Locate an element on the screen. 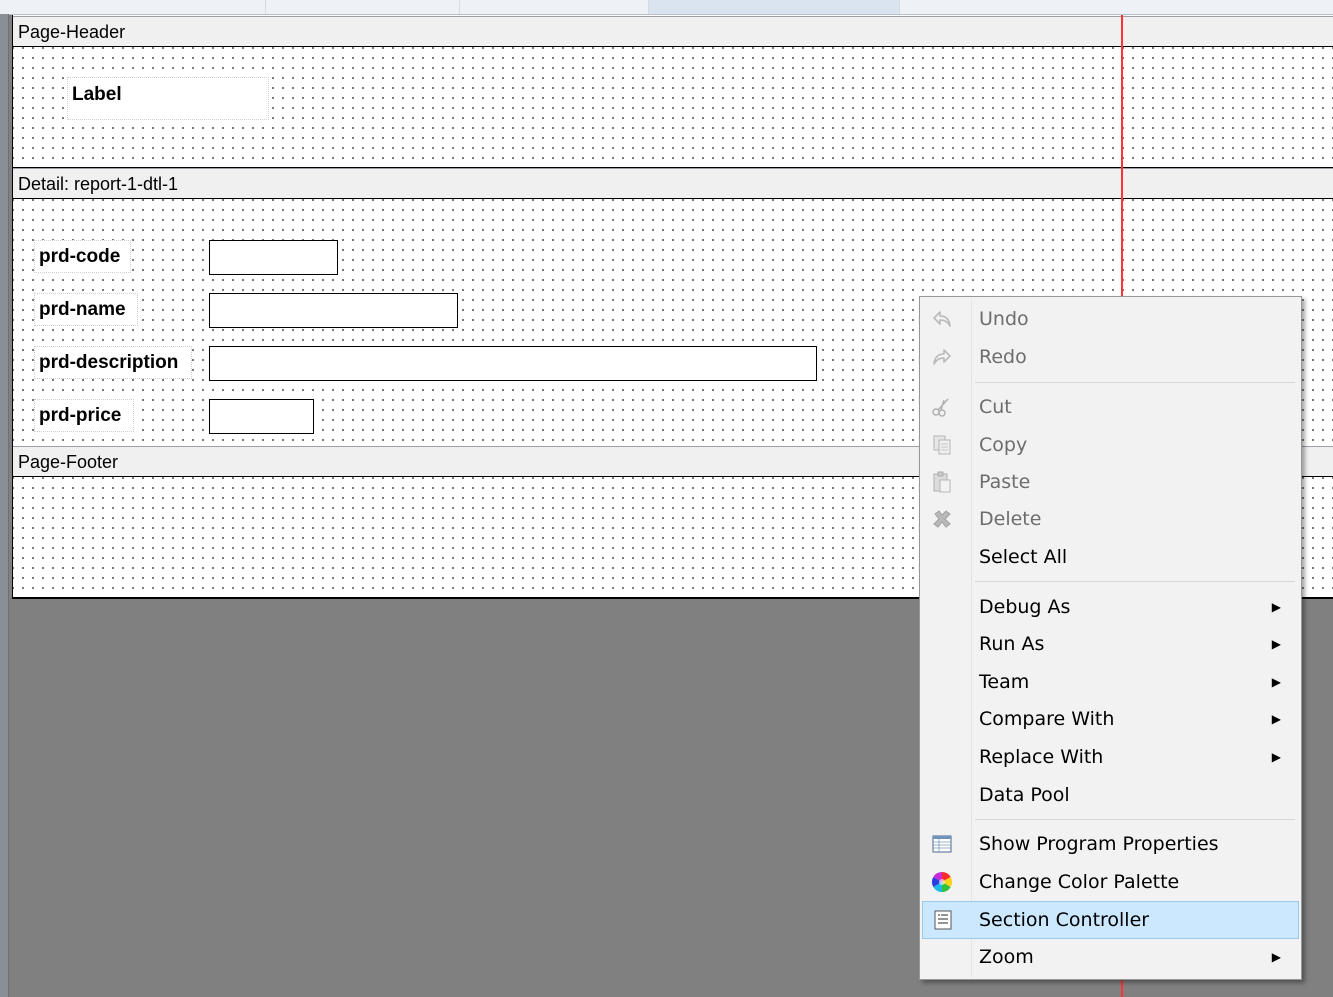 This screenshot has height=997, width=1333. field-prd-code is located at coordinates (273, 257).